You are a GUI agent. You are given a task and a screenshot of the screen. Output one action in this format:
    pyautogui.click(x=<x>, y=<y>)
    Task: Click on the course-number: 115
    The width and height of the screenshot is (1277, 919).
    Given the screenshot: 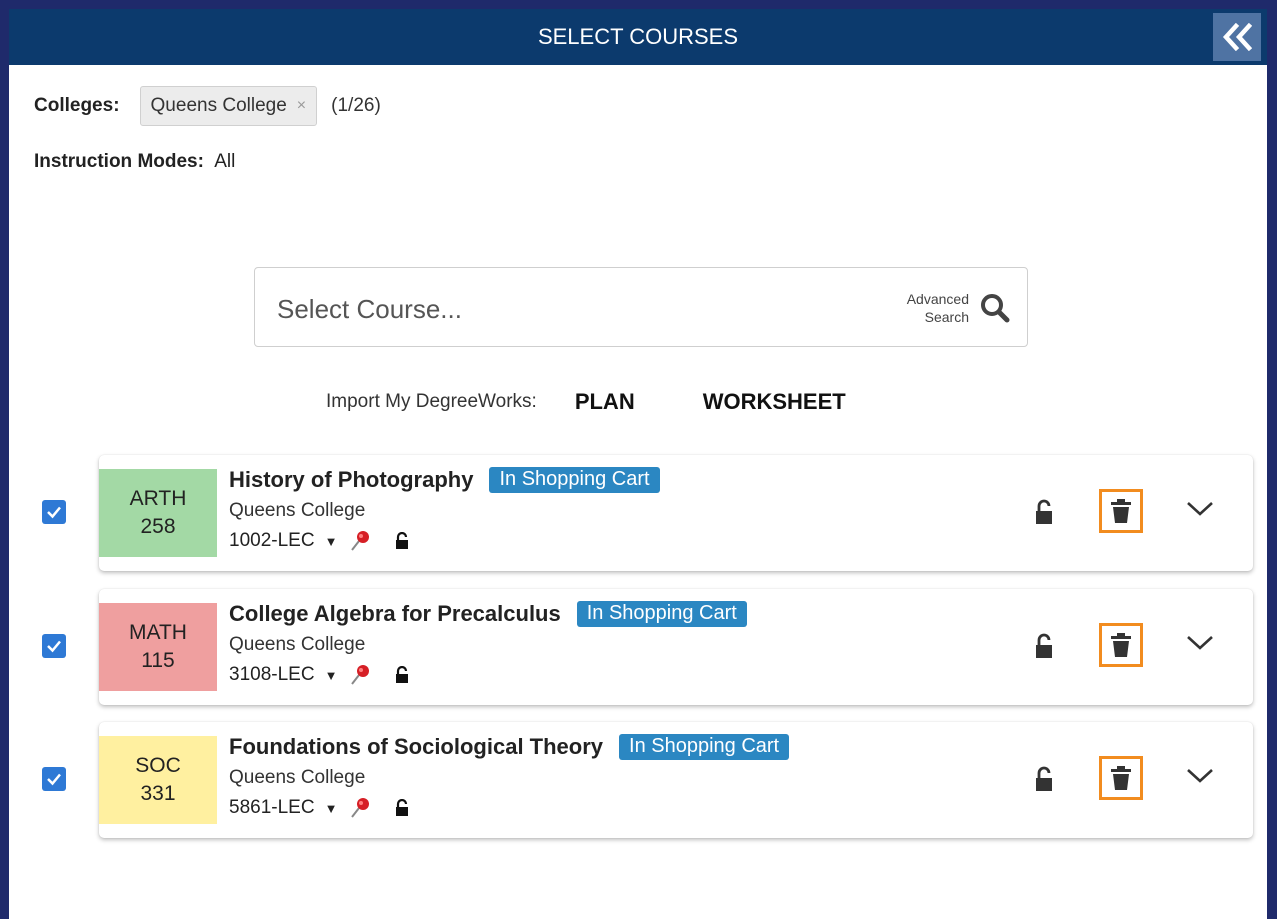 What is the action you would take?
    pyautogui.click(x=158, y=660)
    